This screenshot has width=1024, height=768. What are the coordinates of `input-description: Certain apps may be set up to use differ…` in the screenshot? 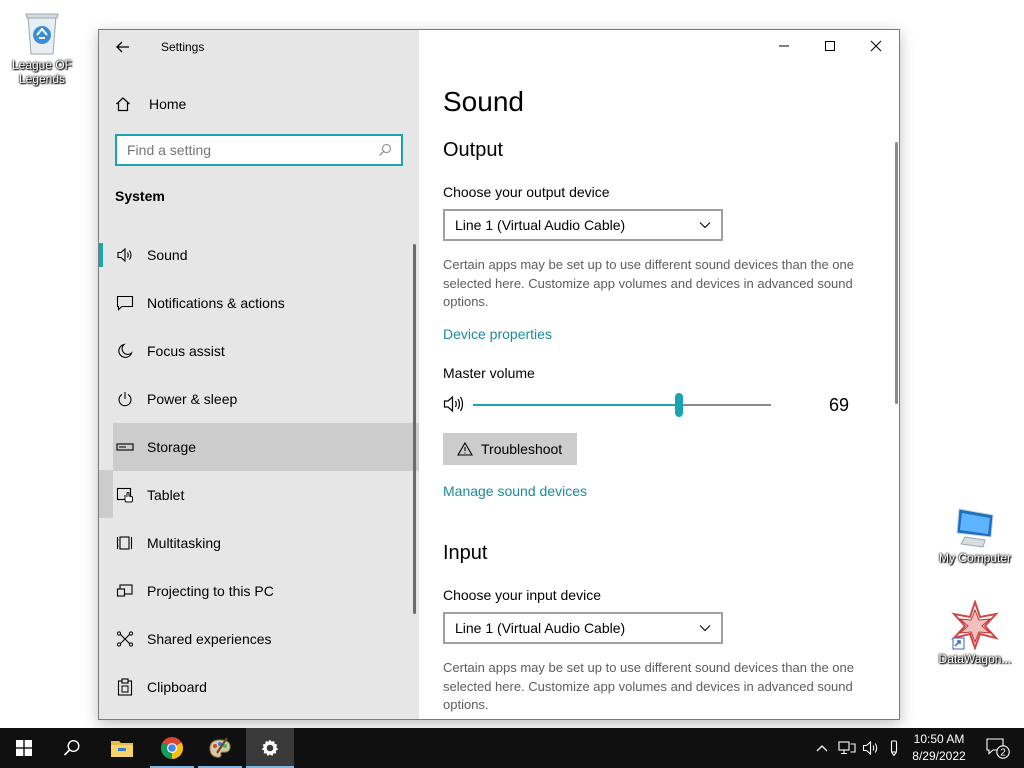 It's located at (648, 686).